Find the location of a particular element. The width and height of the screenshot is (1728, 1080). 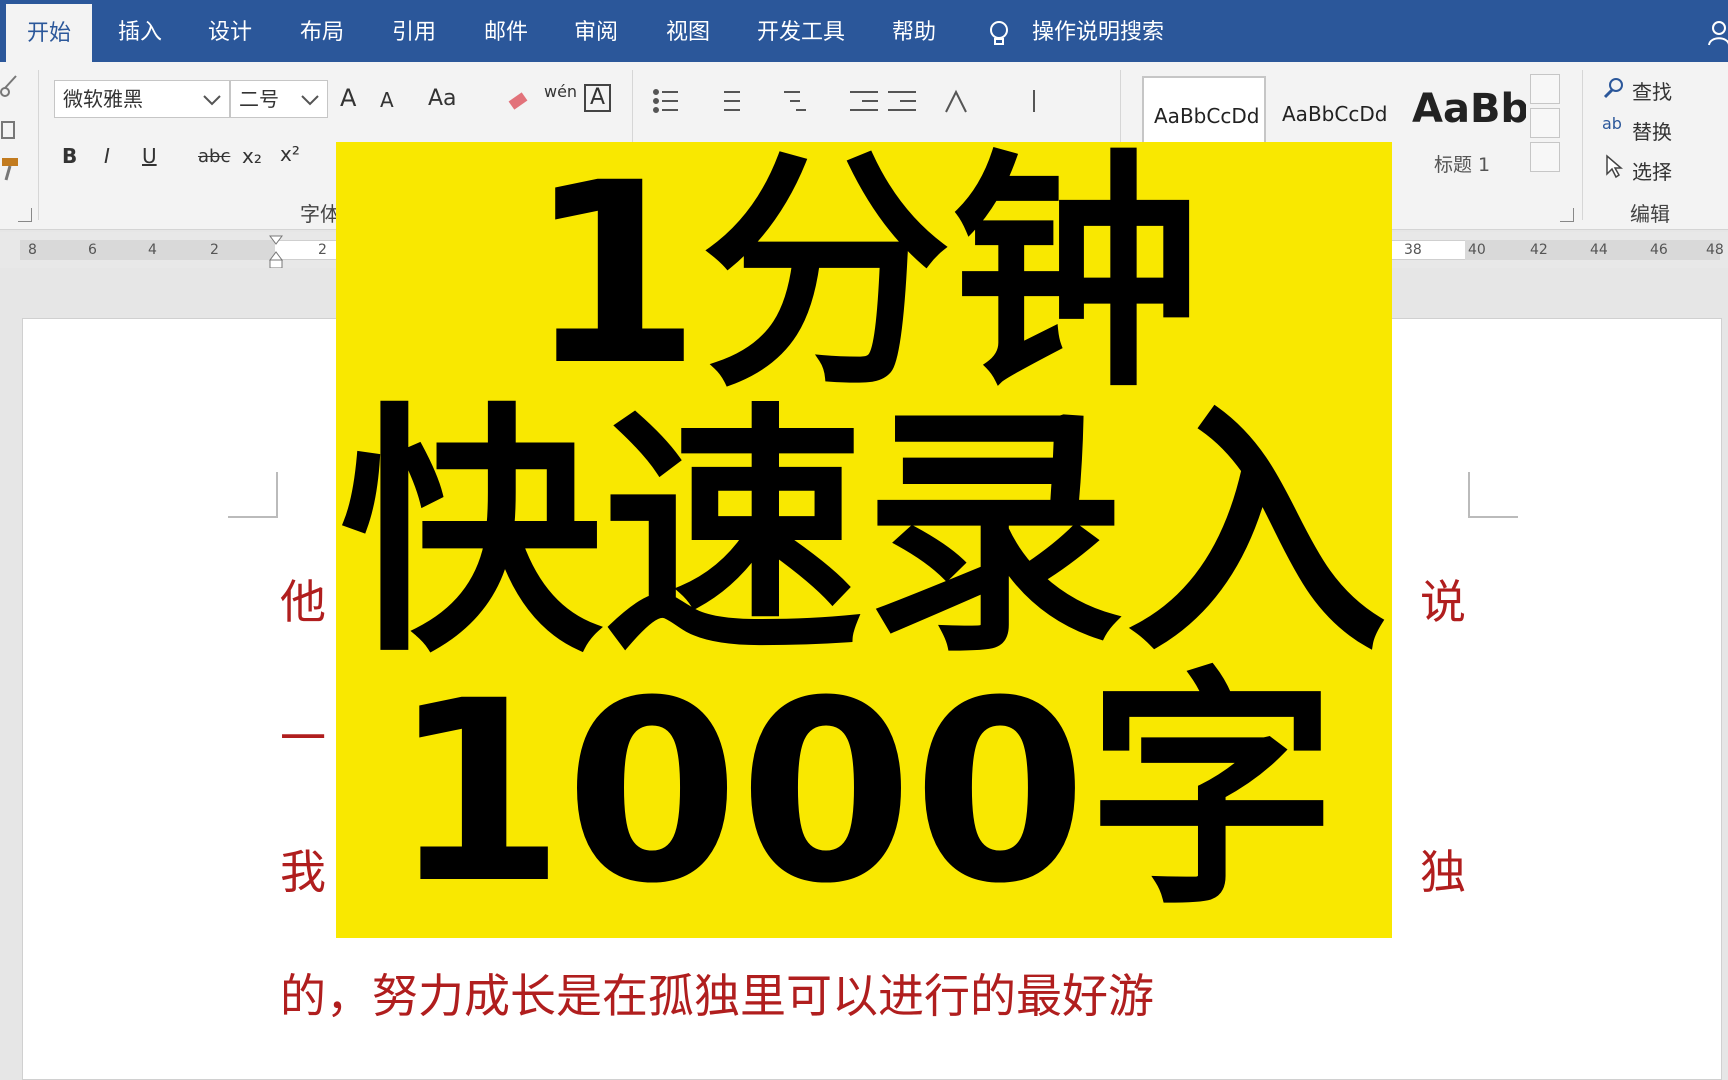

ribbon-tab-bar: 开始 插入 设计 布局 引用 邮件 审阅 视图 开发工具 帮助 操作说明搜索 is located at coordinates (864, 33).